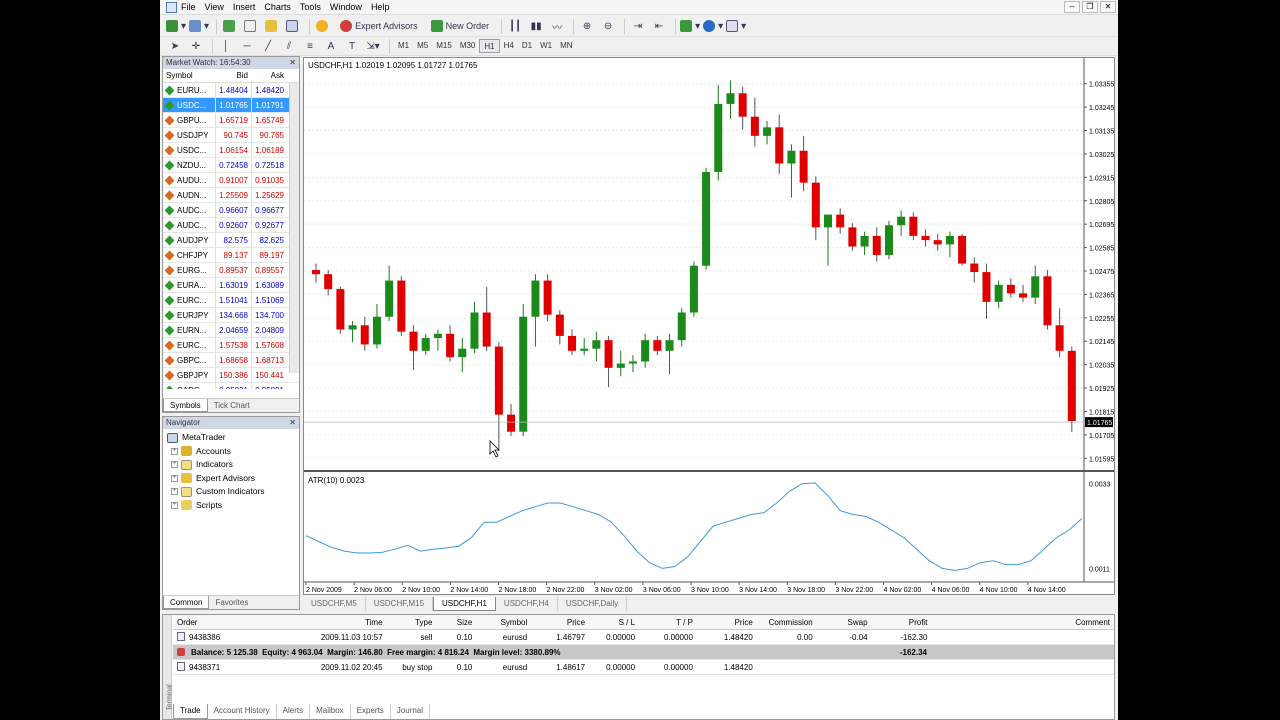 The image size is (1280, 720). Describe the element at coordinates (464, 604) in the screenshot. I see `chart-tab: USDCHF,H1` at that location.